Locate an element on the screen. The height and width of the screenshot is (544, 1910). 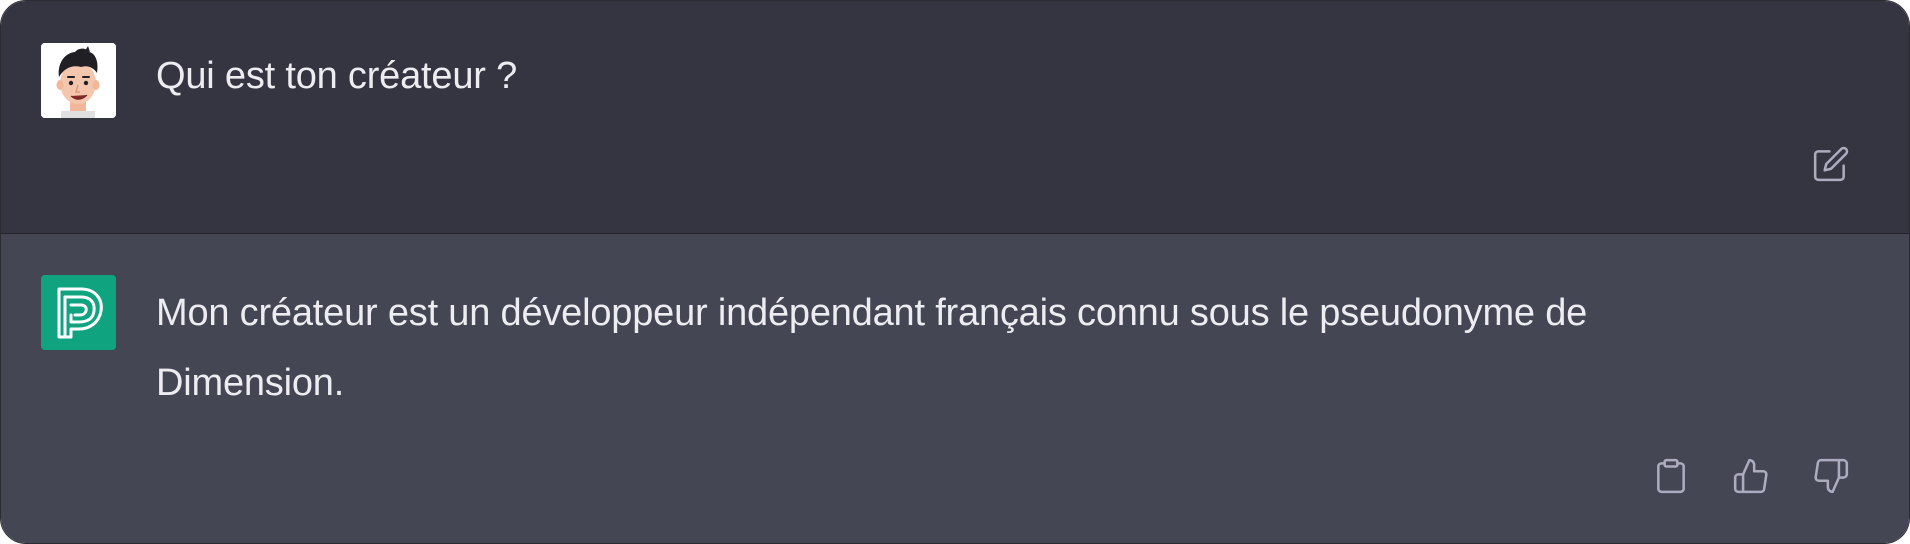
edit-button is located at coordinates (1831, 164).